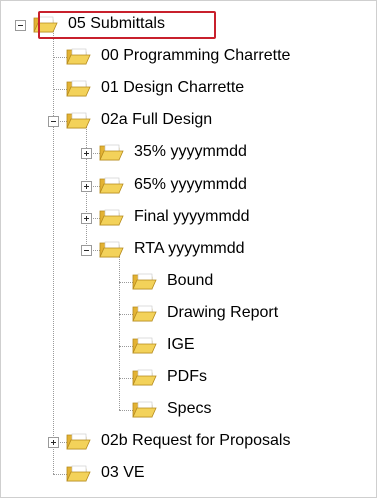 The height and width of the screenshot is (498, 377). I want to click on tree-item-label: 00 Programming Charrette, so click(195, 56).